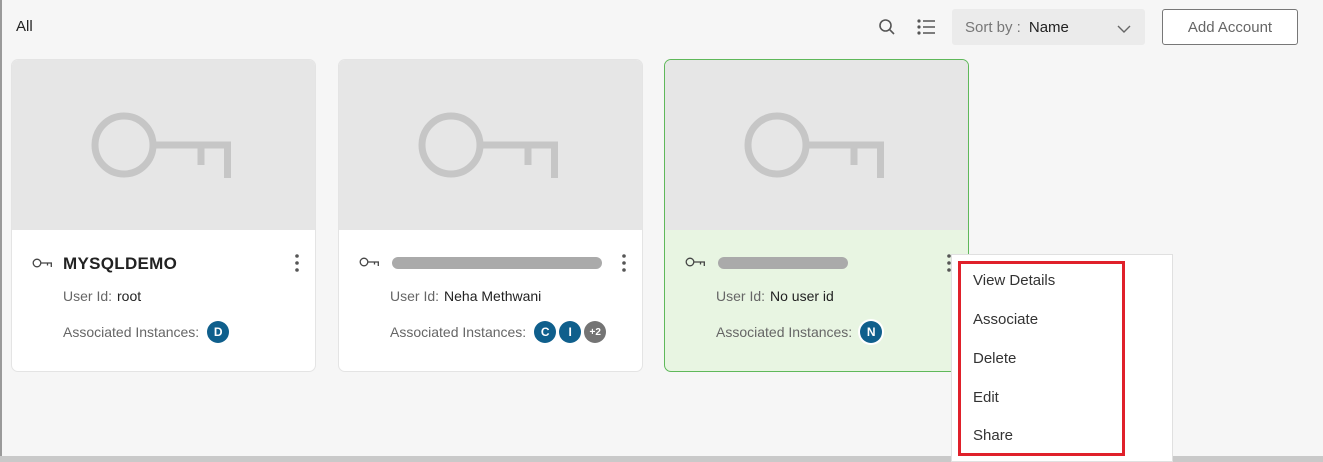  I want to click on user-id-value: root, so click(129, 296).